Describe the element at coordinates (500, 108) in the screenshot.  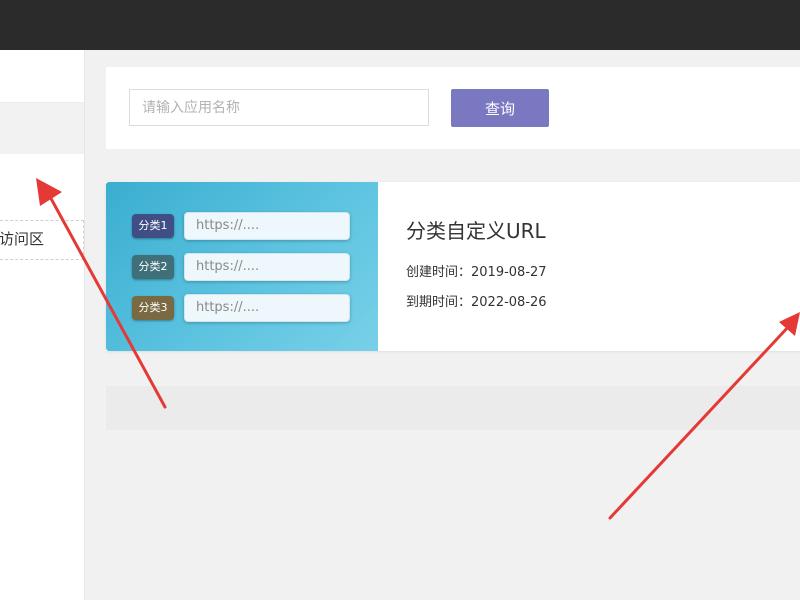
I see `search-button: 查询` at that location.